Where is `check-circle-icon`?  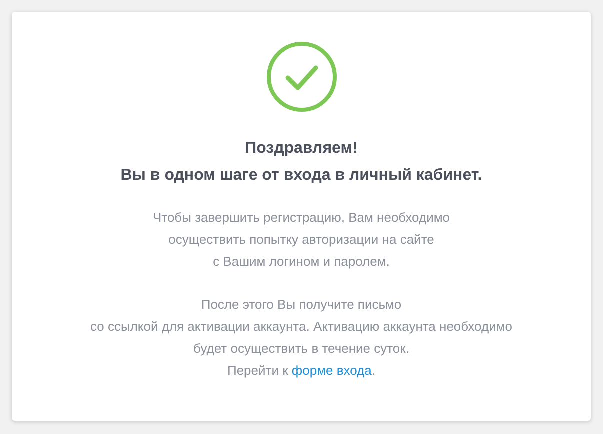
check-circle-icon is located at coordinates (302, 77).